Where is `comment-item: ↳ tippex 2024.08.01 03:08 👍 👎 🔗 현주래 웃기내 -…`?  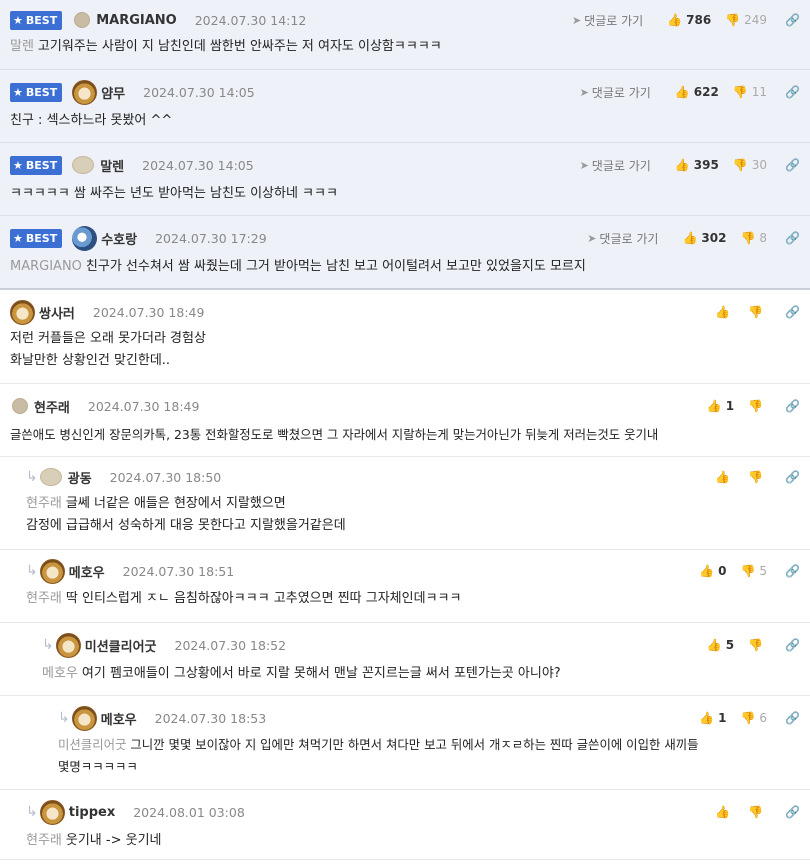 comment-item: ↳ tippex 2024.08.01 03:08 👍 👎 🔗 현주래 웃기내 -… is located at coordinates (405, 825).